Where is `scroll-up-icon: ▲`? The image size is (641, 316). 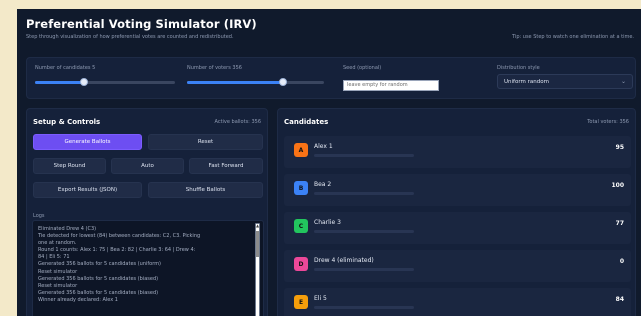 scroll-up-icon: ▲ is located at coordinates (257, 226).